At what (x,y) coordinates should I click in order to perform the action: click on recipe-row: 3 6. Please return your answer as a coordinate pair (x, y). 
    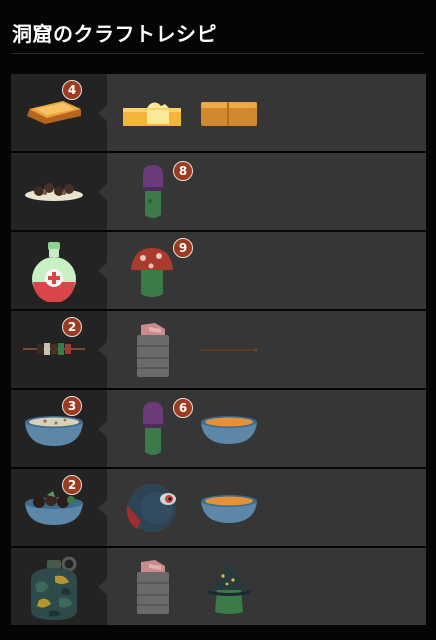
    Looking at the image, I should click on (218, 428).